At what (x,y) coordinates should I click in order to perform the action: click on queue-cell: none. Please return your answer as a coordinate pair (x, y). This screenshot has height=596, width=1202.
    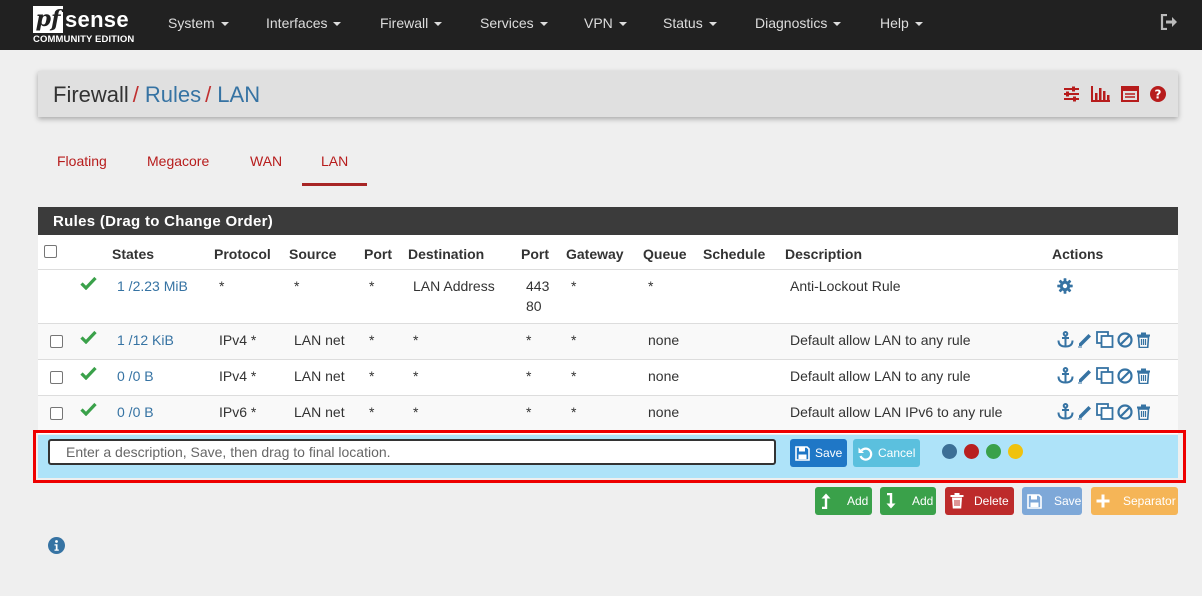
    Looking at the image, I should click on (664, 340).